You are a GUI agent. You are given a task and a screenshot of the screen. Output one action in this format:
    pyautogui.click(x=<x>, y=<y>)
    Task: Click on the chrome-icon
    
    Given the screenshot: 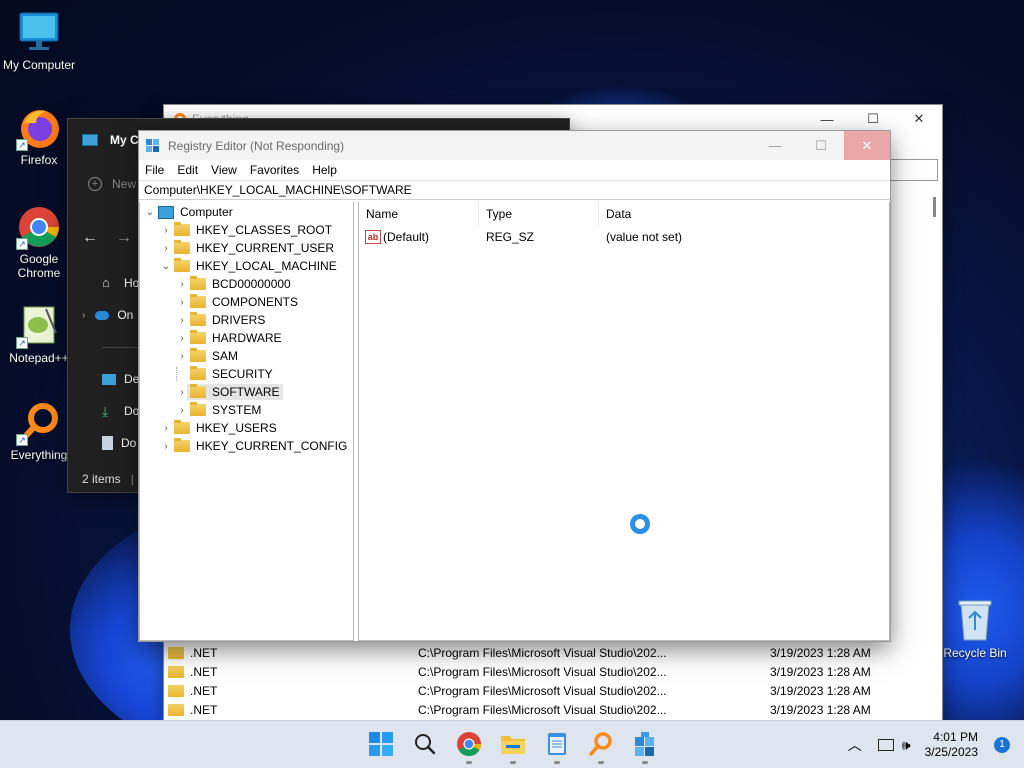 What is the action you would take?
    pyautogui.click(x=469, y=744)
    